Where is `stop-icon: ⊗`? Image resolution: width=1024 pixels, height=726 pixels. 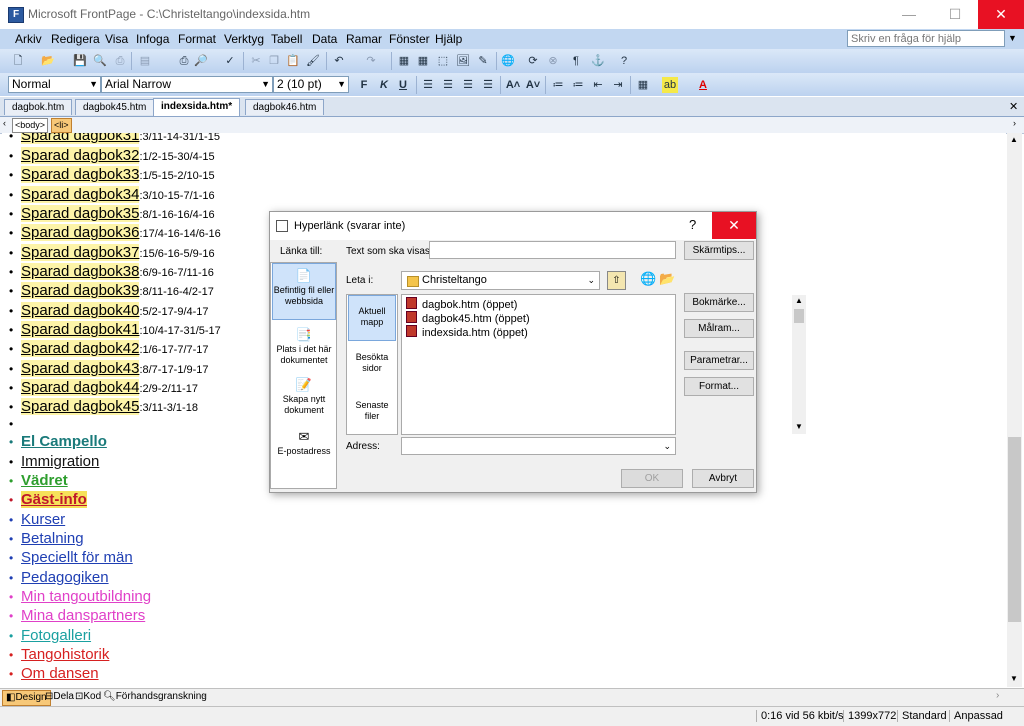
stop-icon: ⊗ is located at coordinates (553, 61).